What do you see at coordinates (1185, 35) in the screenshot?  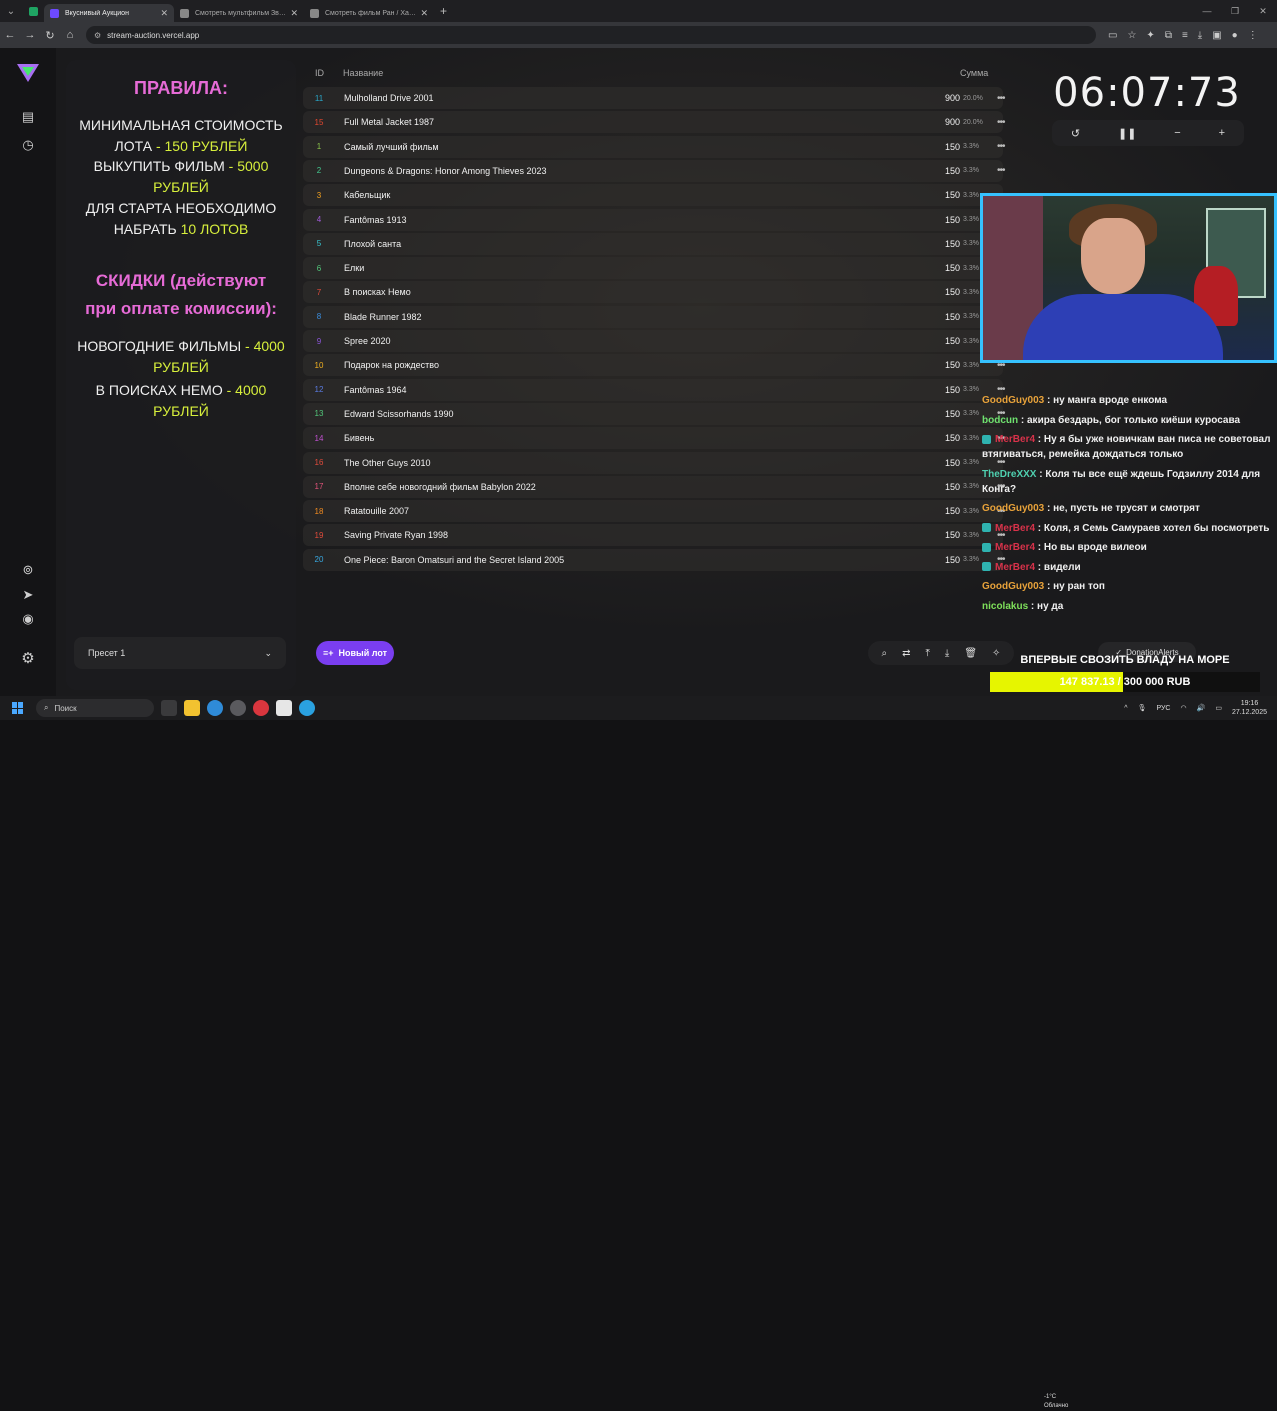 I see `reading-list-icon: ≡` at bounding box center [1185, 35].